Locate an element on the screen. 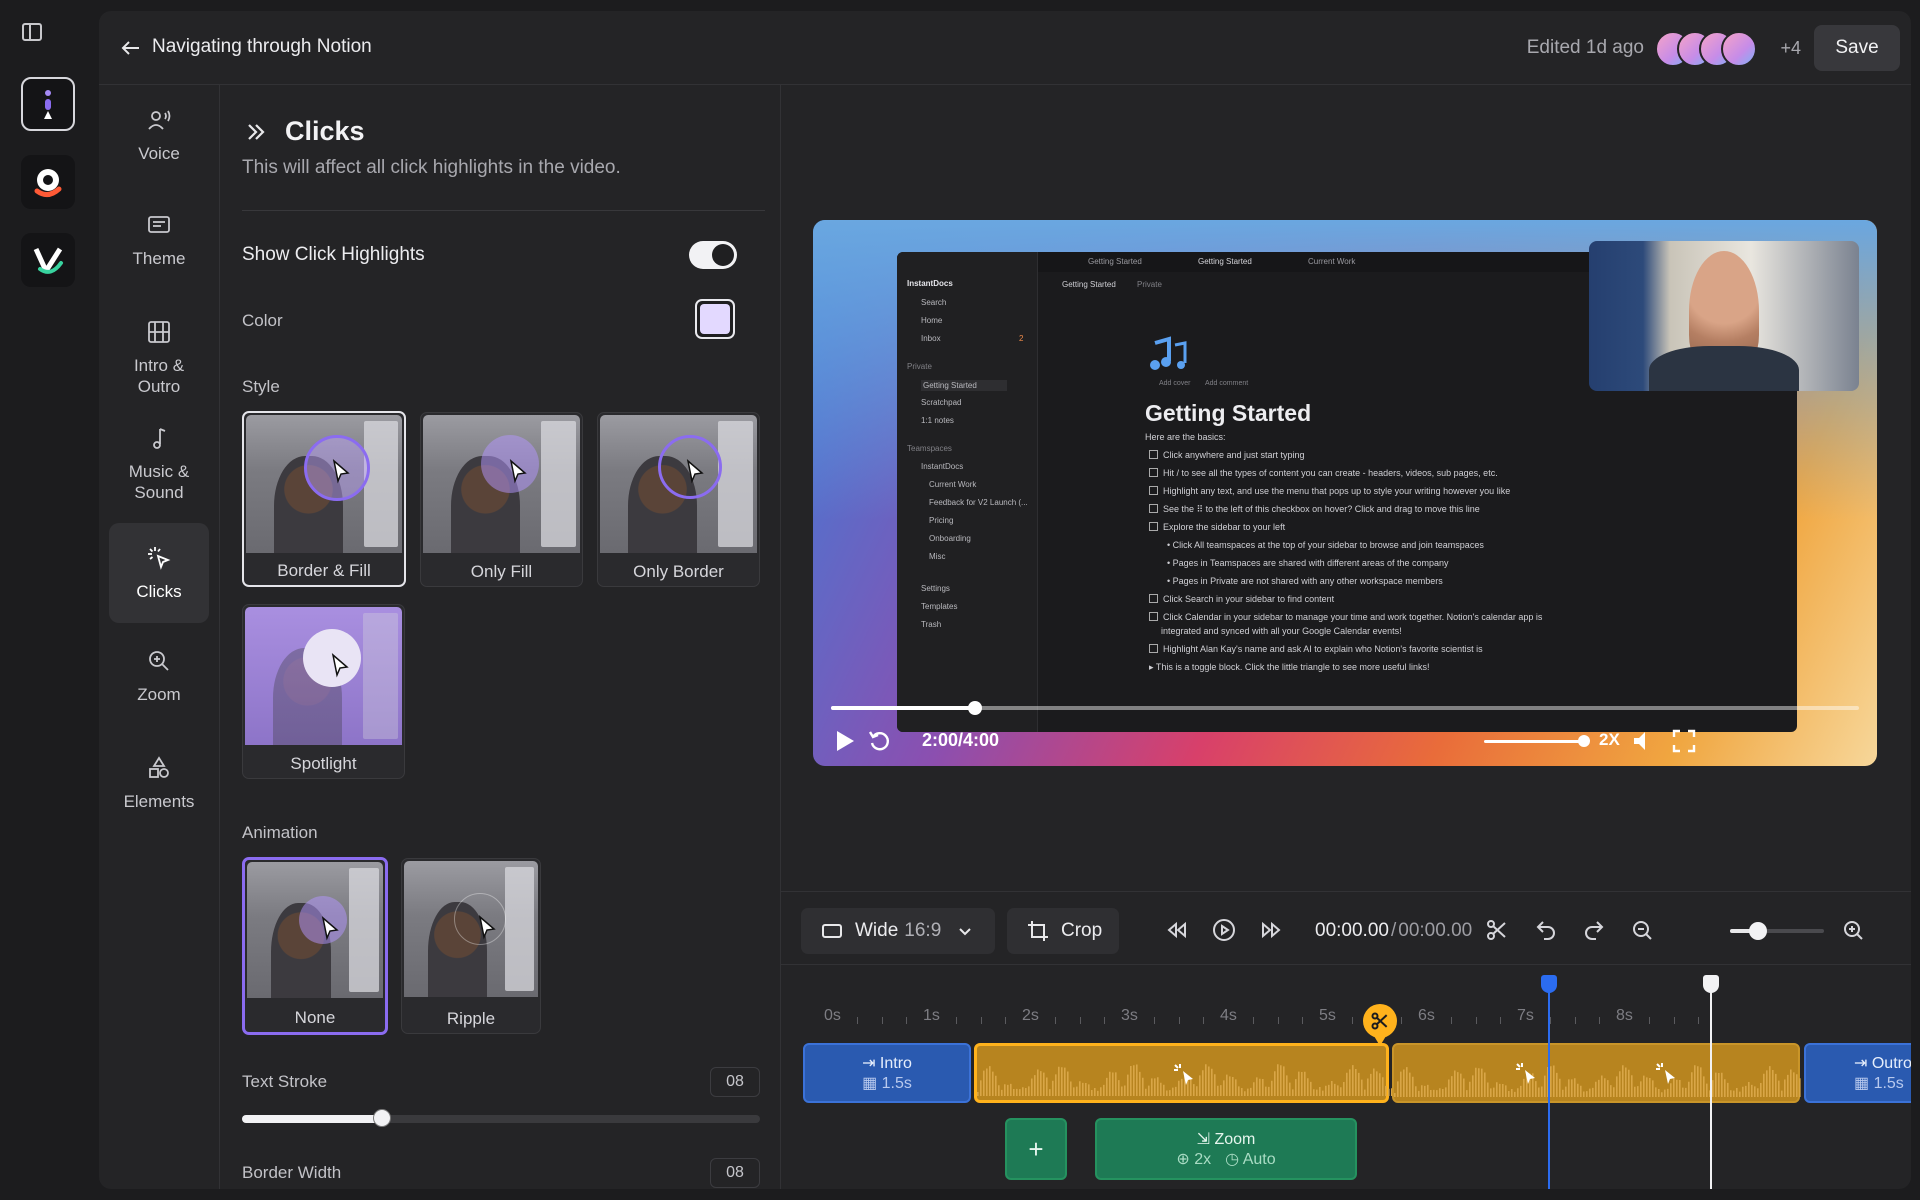 This screenshot has height=1200, width=1920. animation-card-none: None is located at coordinates (315, 946).